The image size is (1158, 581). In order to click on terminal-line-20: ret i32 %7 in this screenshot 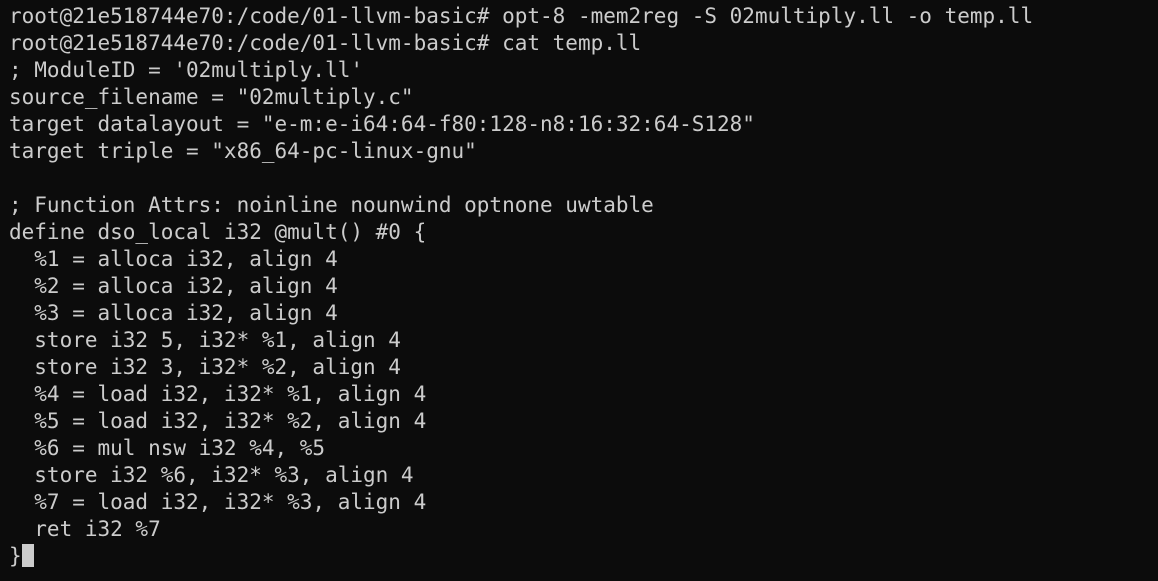, I will do `click(85, 529)`.